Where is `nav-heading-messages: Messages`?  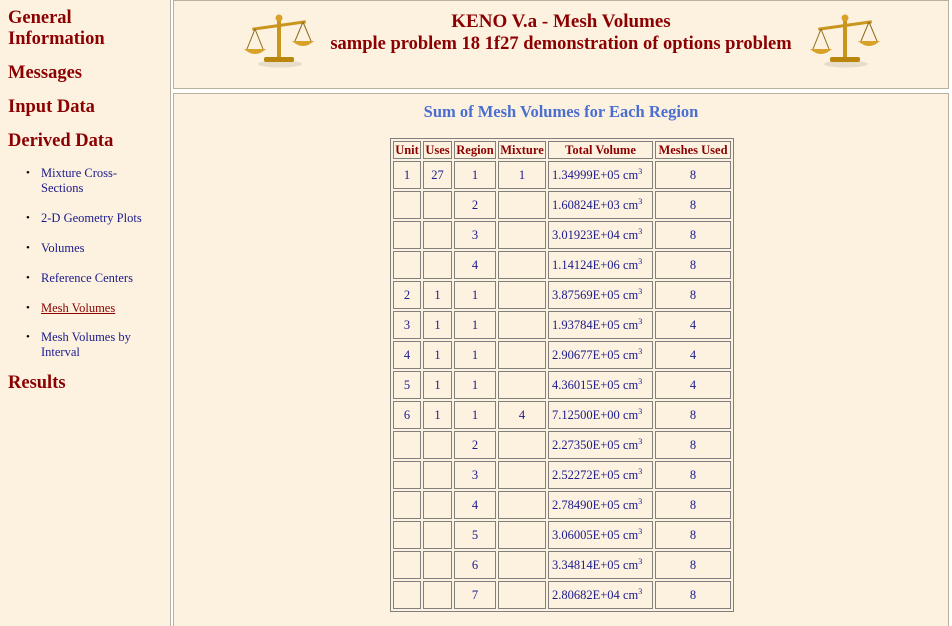 nav-heading-messages: Messages is located at coordinates (45, 73).